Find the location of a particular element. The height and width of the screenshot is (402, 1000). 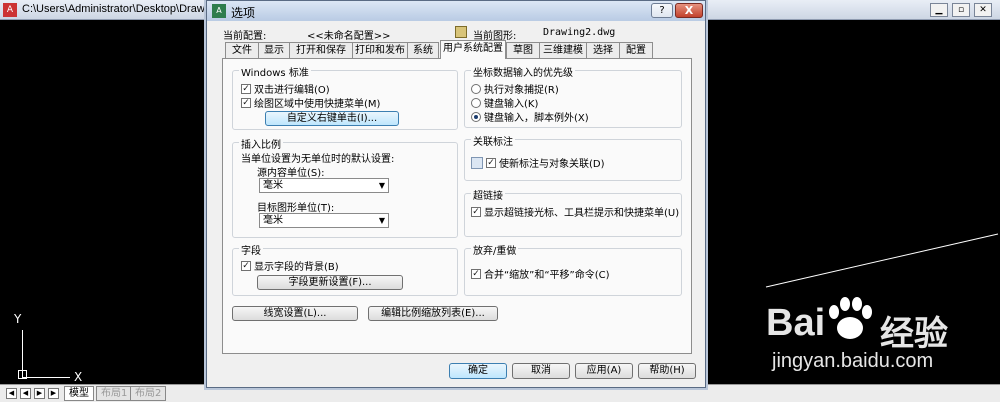

current-drawing-value: Drawing2.dwg is located at coordinates (579, 32).